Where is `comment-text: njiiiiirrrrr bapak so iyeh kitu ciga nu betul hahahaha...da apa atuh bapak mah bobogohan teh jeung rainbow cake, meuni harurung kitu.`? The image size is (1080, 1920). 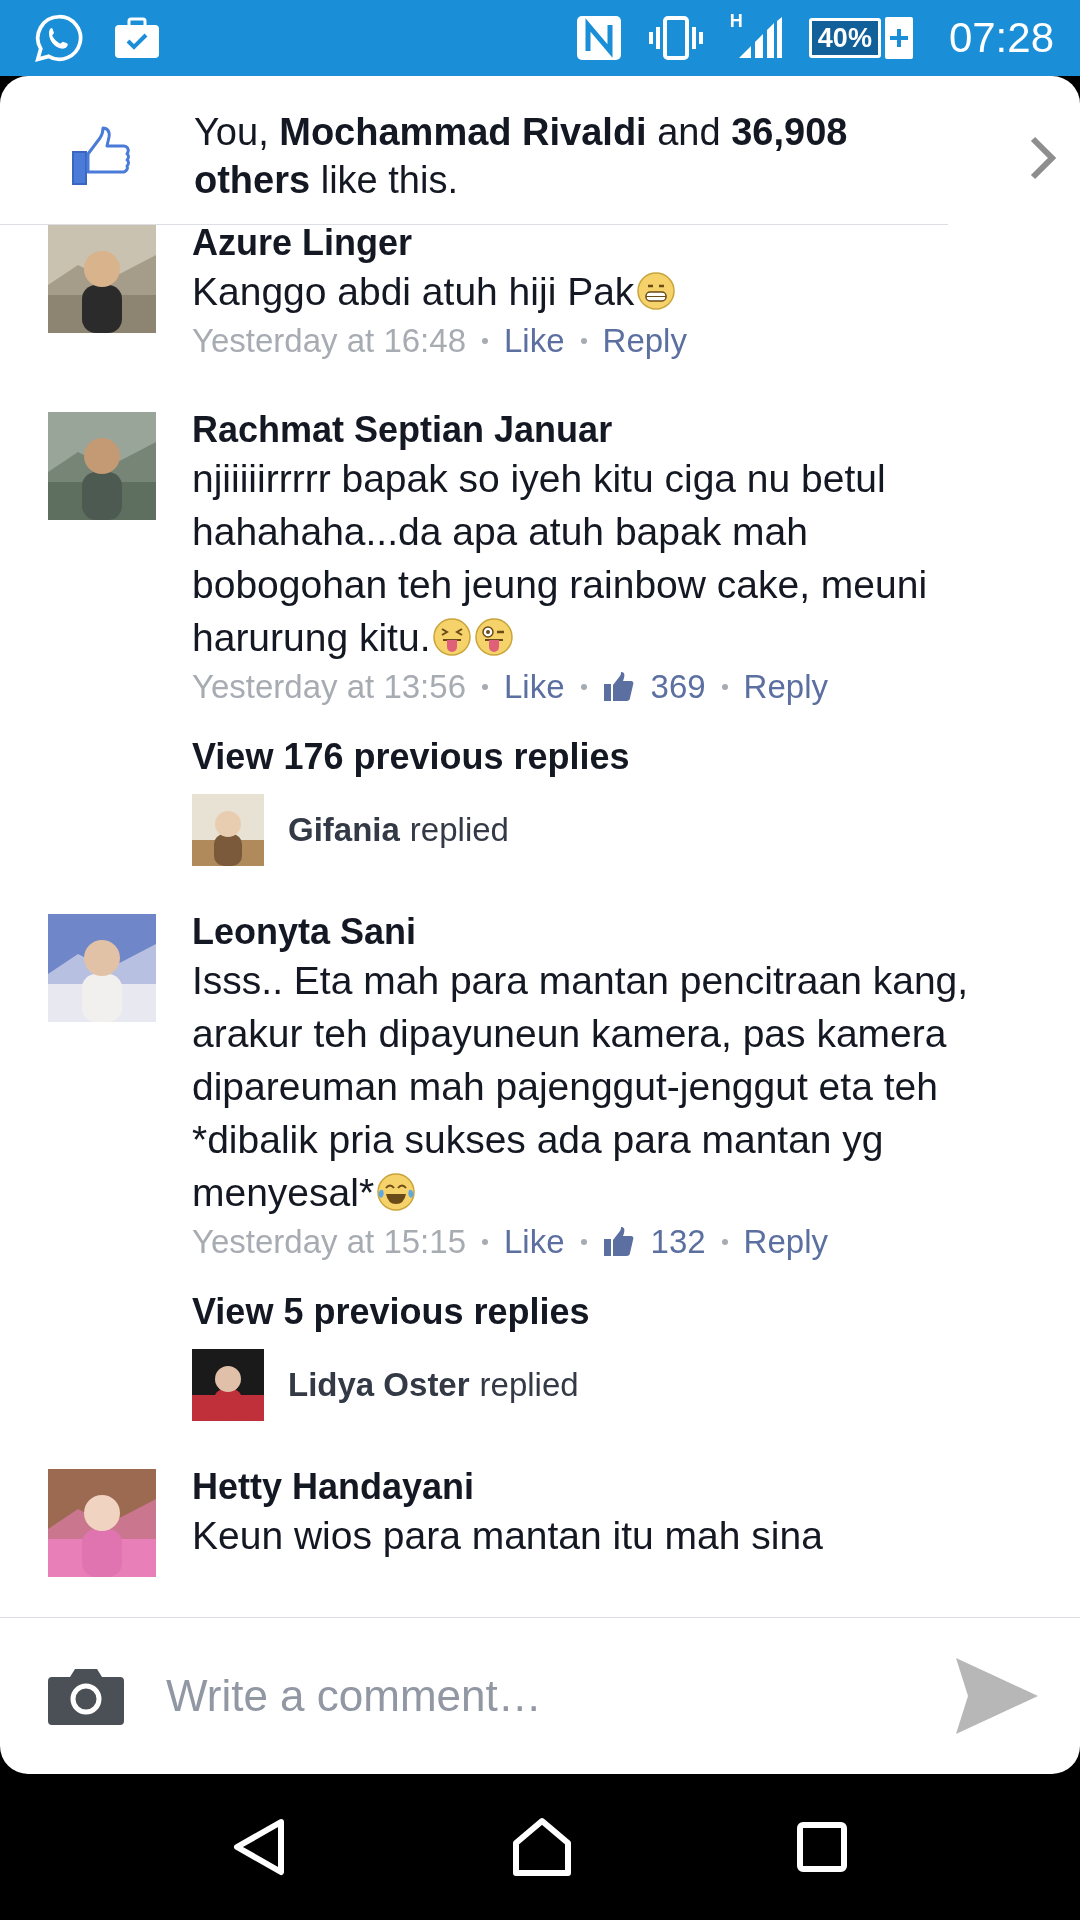 comment-text: njiiiiirrrrr bapak so iyeh kitu ciga nu betul hahahaha...da apa atuh bapak mah bobogohan teh jeung rainbow cake, meuni harurung kitu. is located at coordinates (560, 558).